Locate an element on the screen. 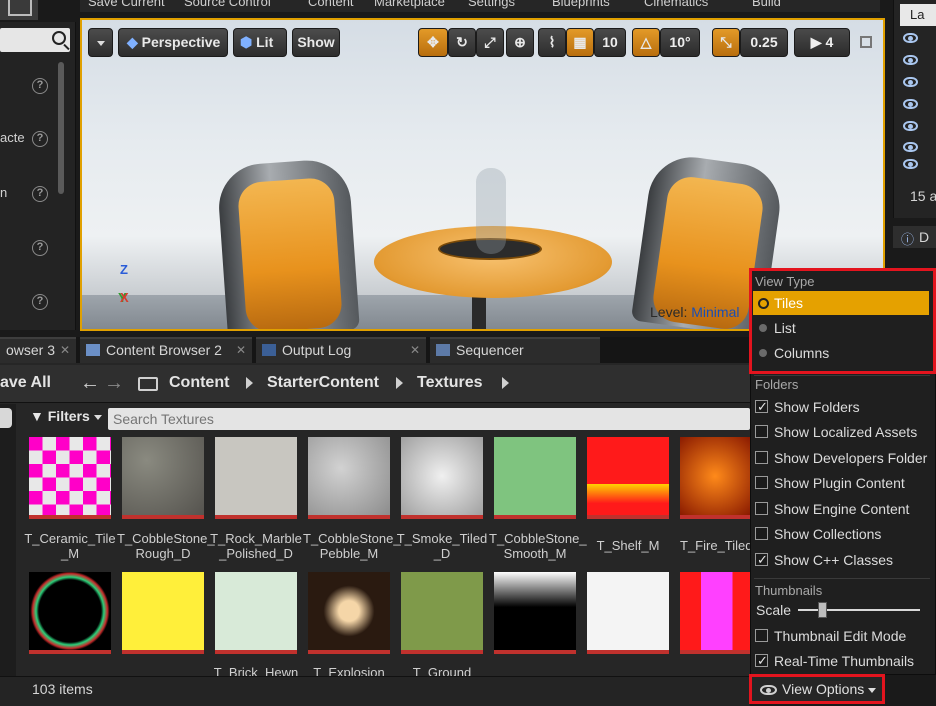  search-textures-input is located at coordinates (429, 419).